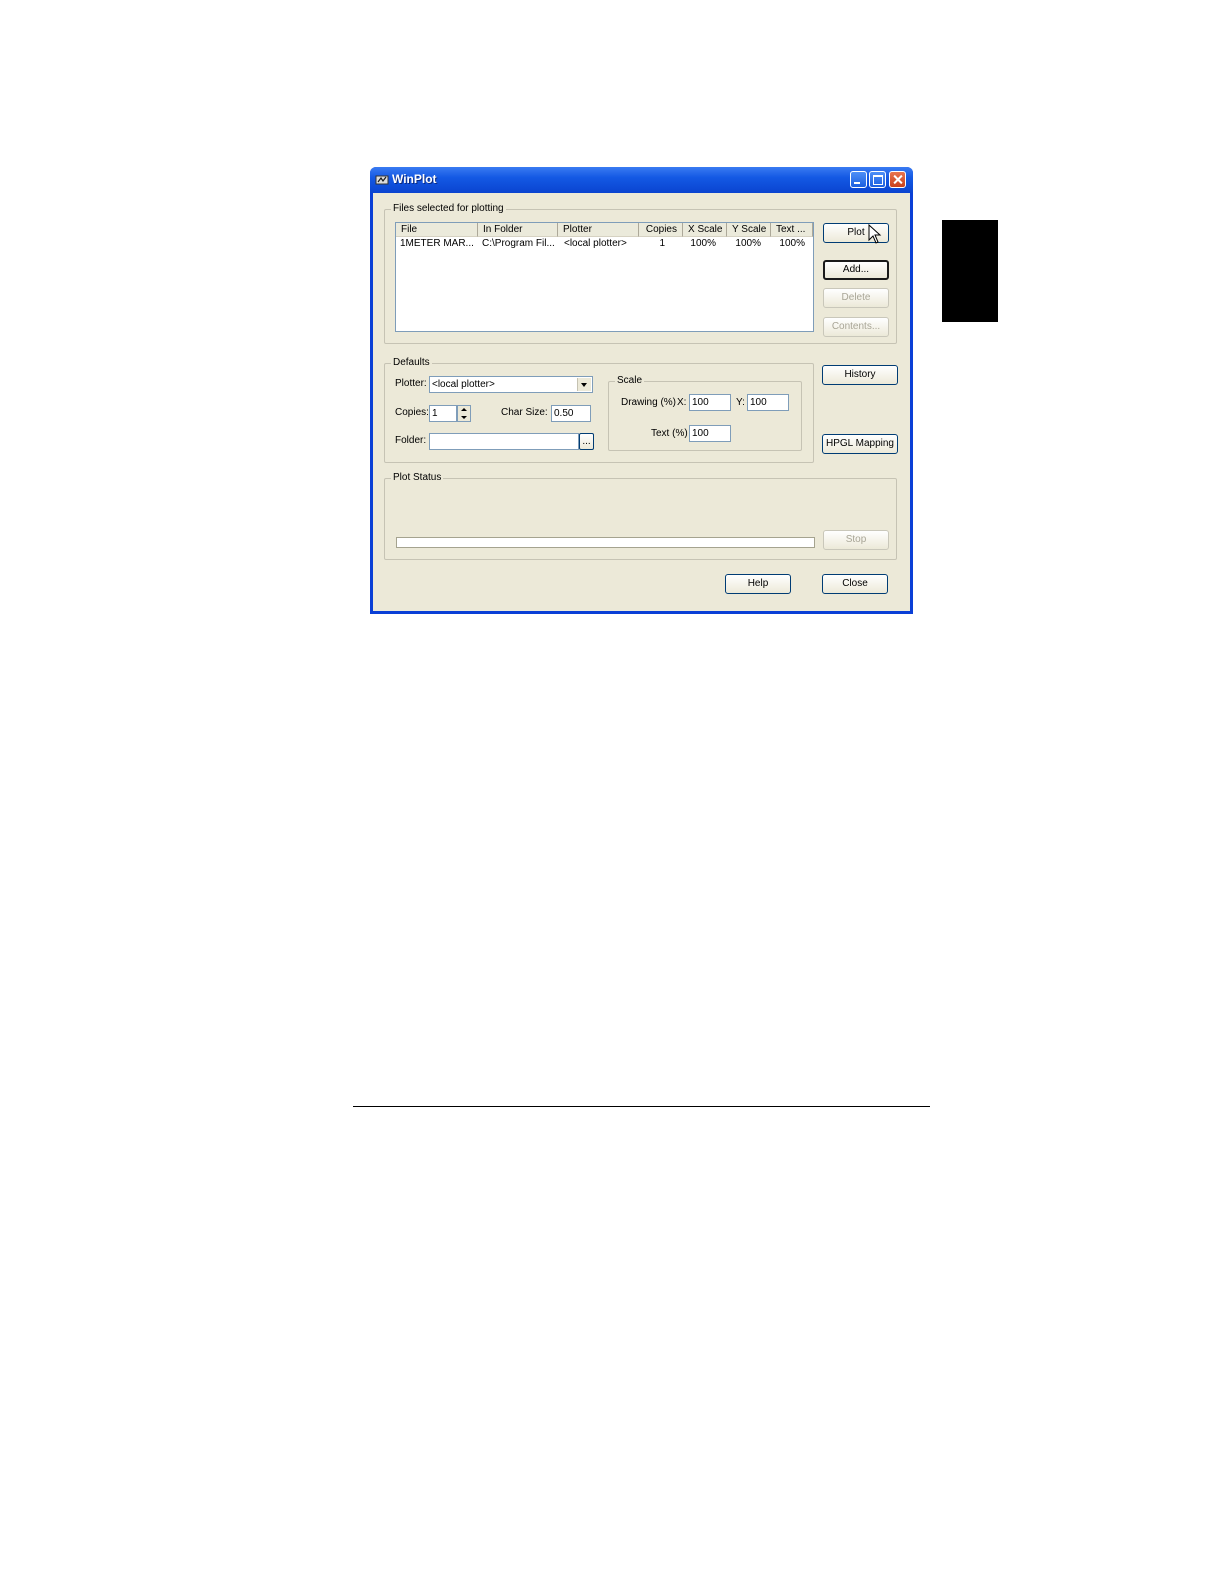 The height and width of the screenshot is (1584, 1224). What do you see at coordinates (682, 402) in the screenshot?
I see `x-scale-label: X:` at bounding box center [682, 402].